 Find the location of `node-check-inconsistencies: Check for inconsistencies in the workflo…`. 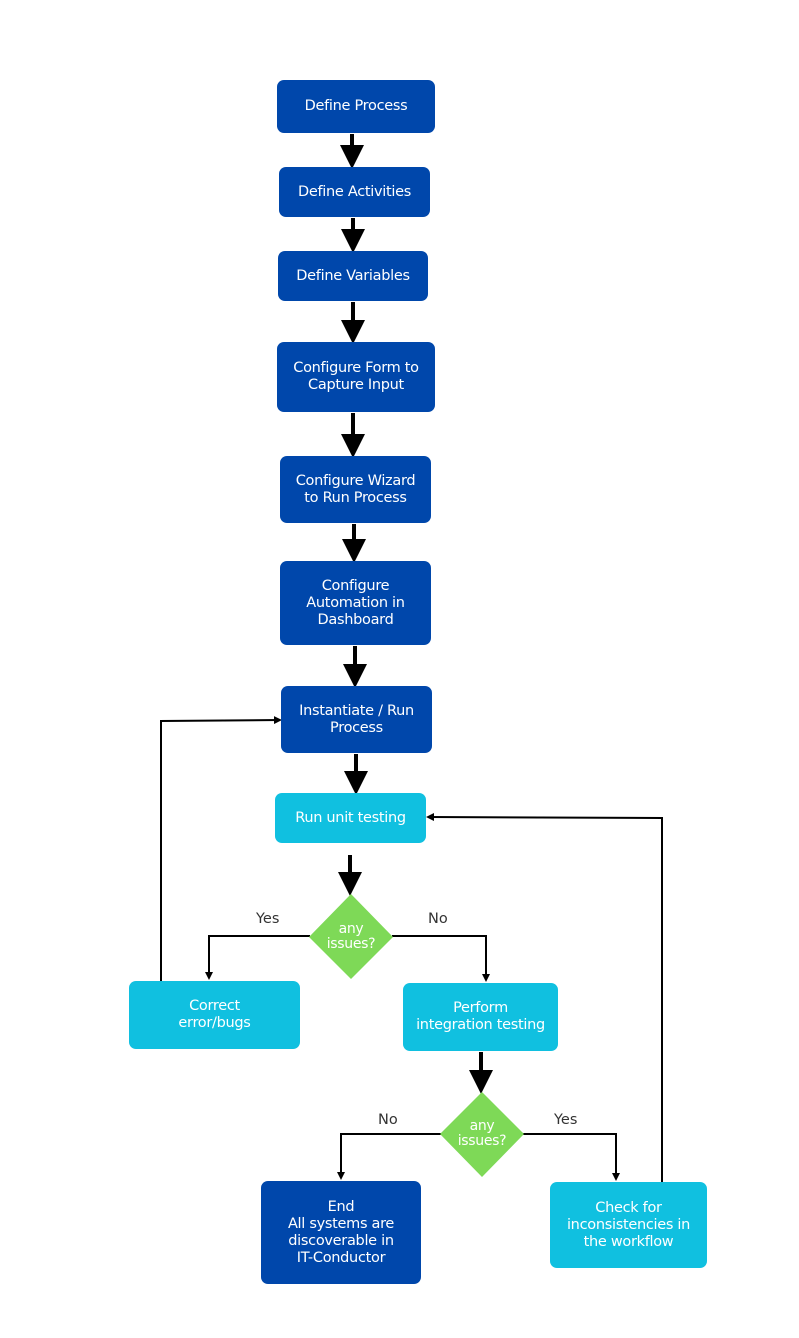

node-check-inconsistencies: Check for inconsistencies in the workflo… is located at coordinates (628, 1225).